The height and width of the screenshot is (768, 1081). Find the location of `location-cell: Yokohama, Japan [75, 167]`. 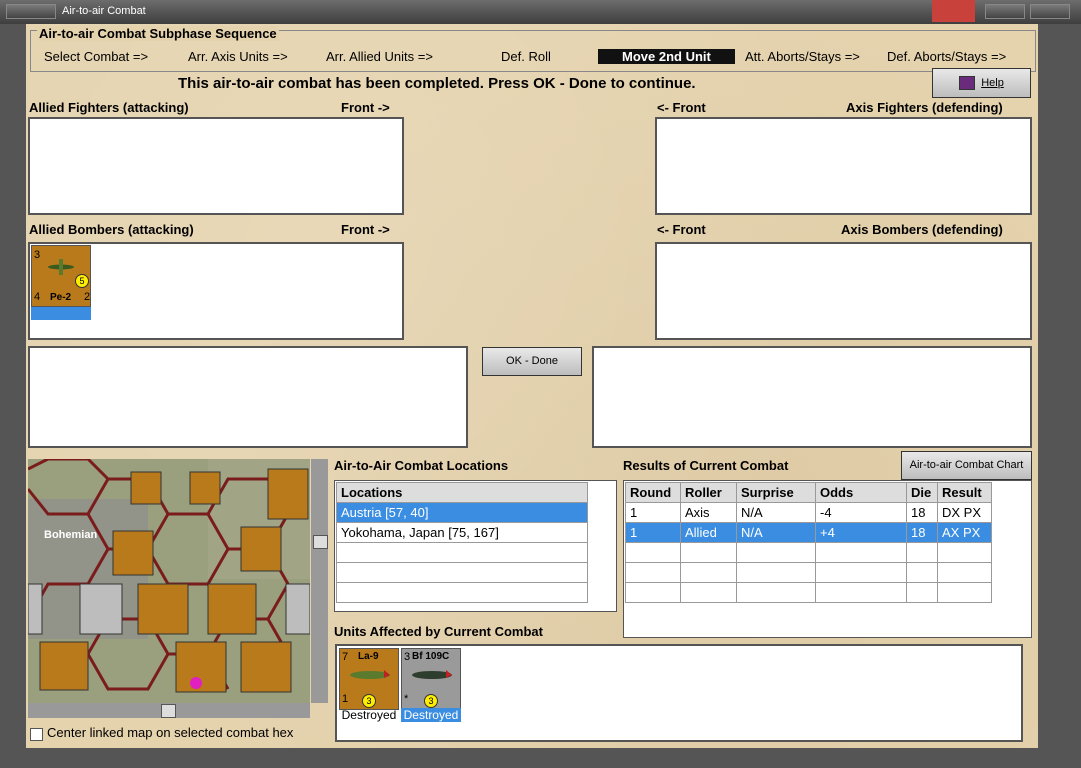

location-cell: Yokohama, Japan [75, 167] is located at coordinates (462, 532).